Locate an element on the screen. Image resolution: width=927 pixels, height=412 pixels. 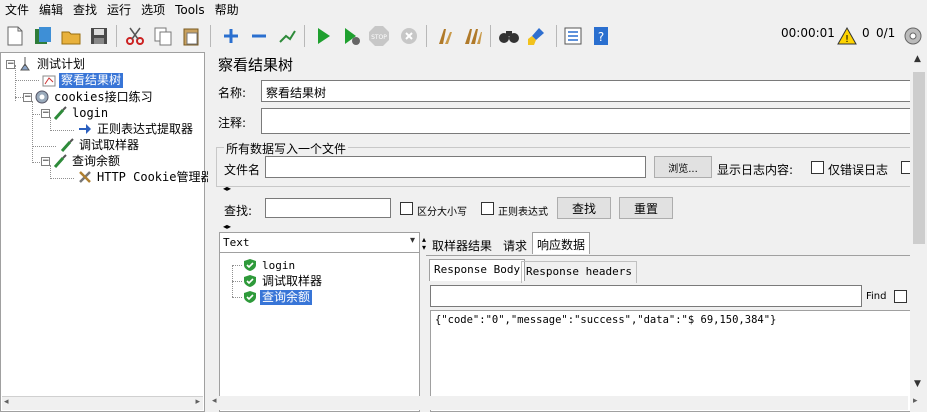
name-label: 名称: is located at coordinates (232, 93).